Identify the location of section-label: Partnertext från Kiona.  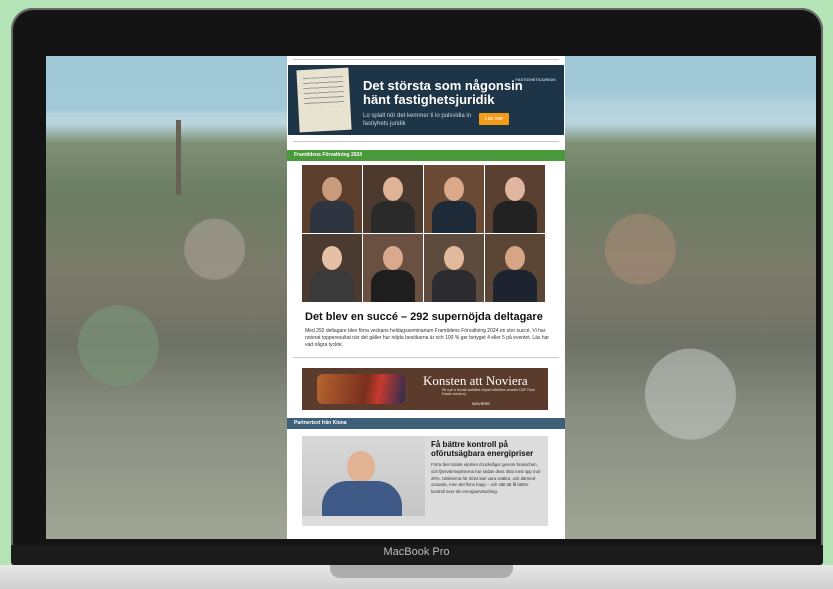
(426, 423).